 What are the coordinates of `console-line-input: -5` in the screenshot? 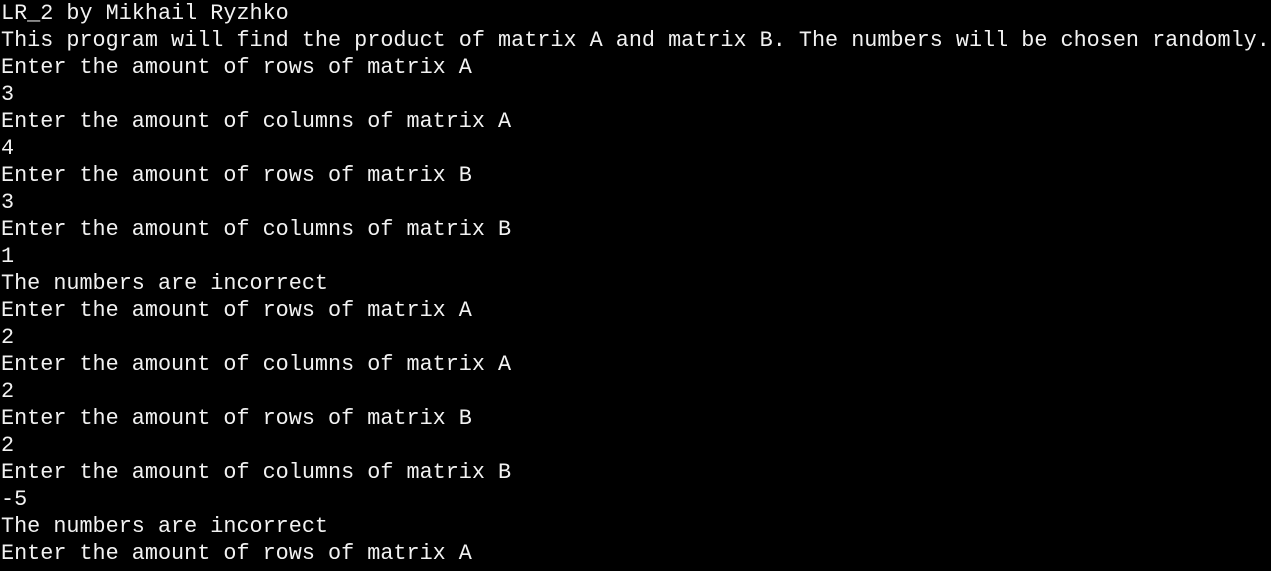 It's located at (14, 499).